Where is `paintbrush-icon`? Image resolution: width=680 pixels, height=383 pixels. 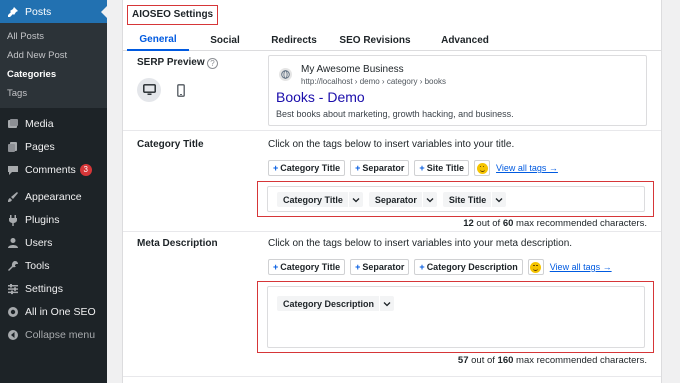 paintbrush-icon is located at coordinates (13, 197).